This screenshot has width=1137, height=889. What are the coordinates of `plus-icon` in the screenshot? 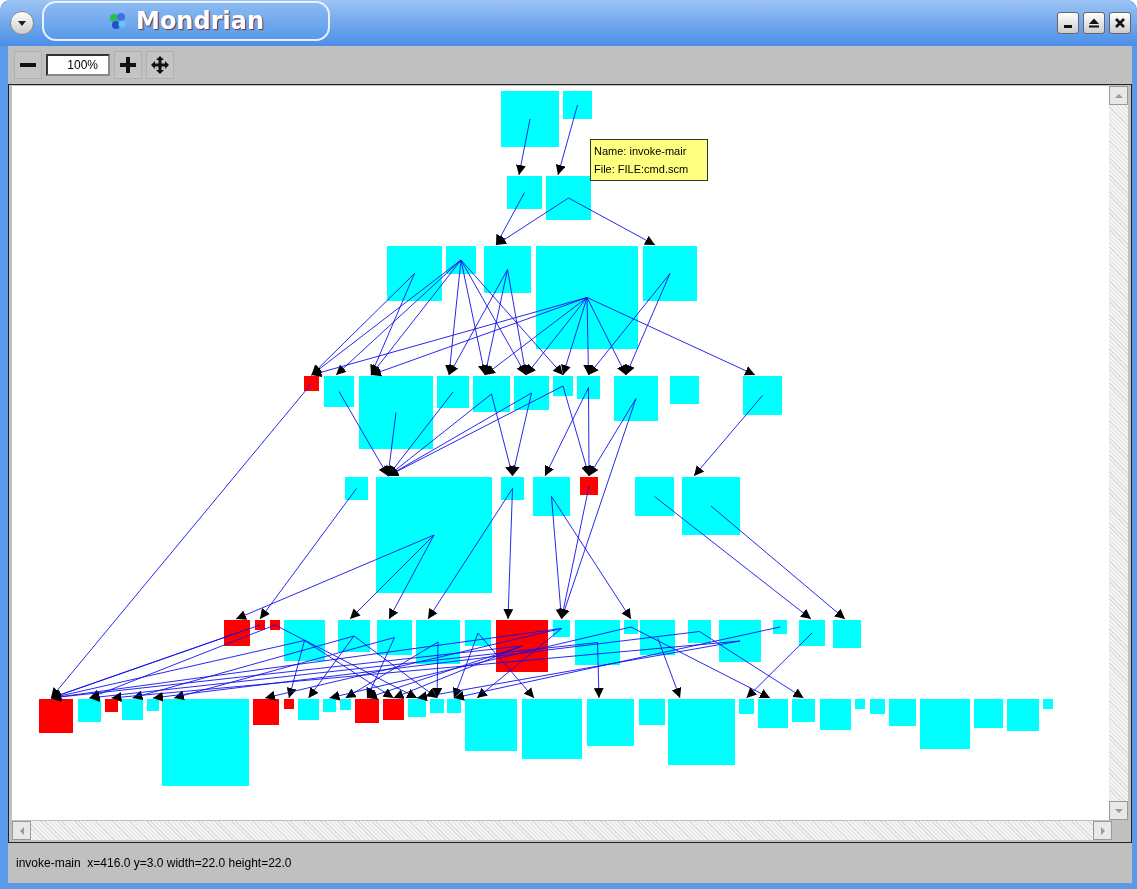 It's located at (128, 65).